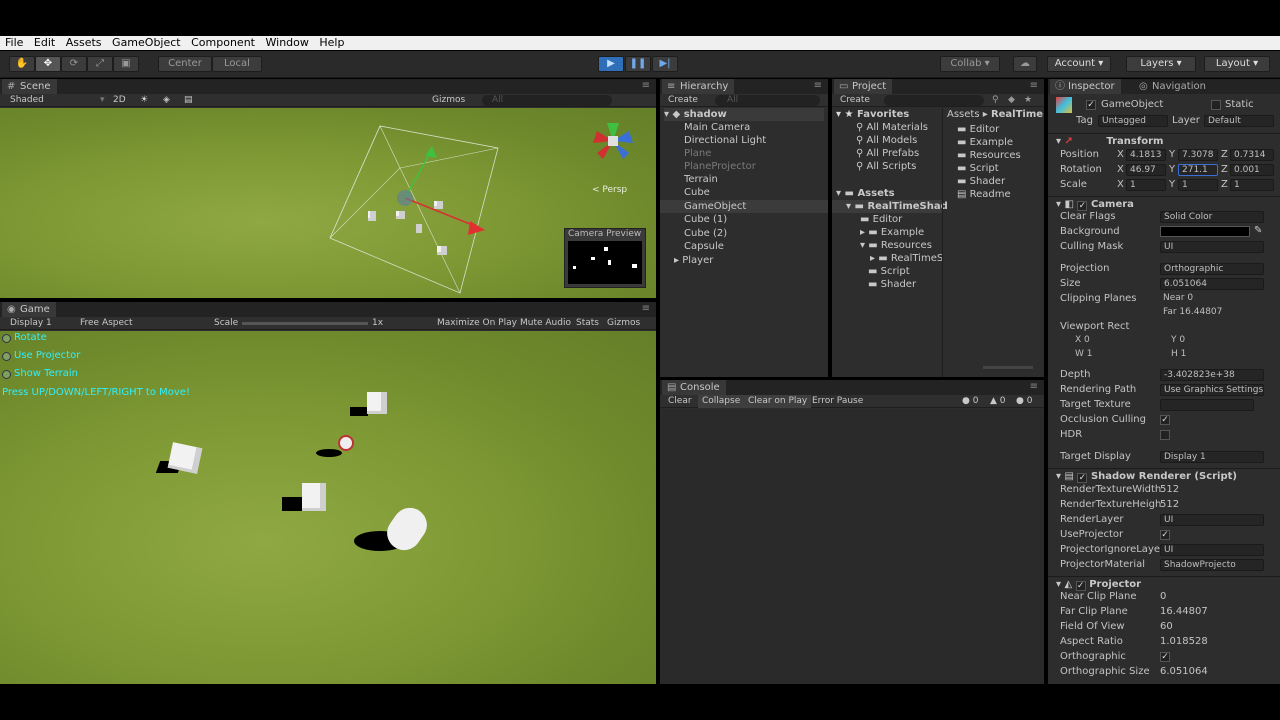 This screenshot has height=720, width=1280. What do you see at coordinates (166, 100) in the screenshot?
I see `audio-icon: ◈` at bounding box center [166, 100].